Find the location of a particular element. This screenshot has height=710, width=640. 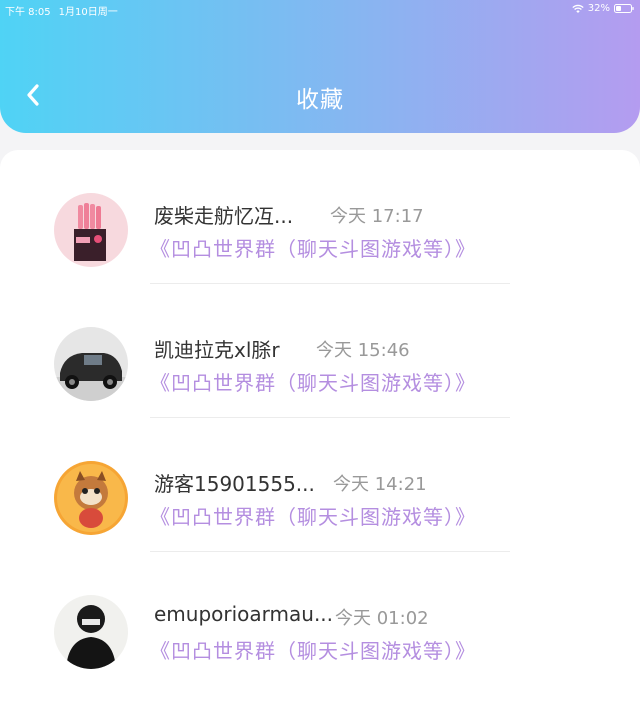

favorite-time: 今天 01:02 is located at coordinates (382, 618).